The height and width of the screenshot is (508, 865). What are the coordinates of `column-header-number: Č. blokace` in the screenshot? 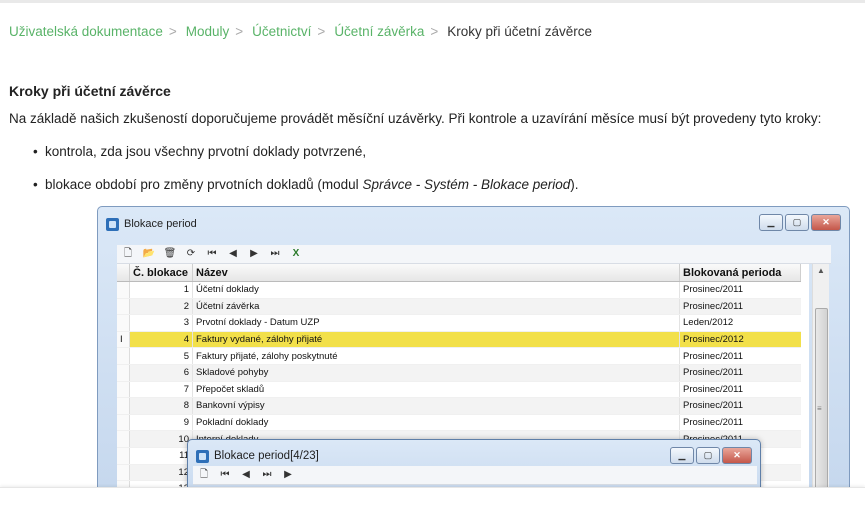 It's located at (161, 273).